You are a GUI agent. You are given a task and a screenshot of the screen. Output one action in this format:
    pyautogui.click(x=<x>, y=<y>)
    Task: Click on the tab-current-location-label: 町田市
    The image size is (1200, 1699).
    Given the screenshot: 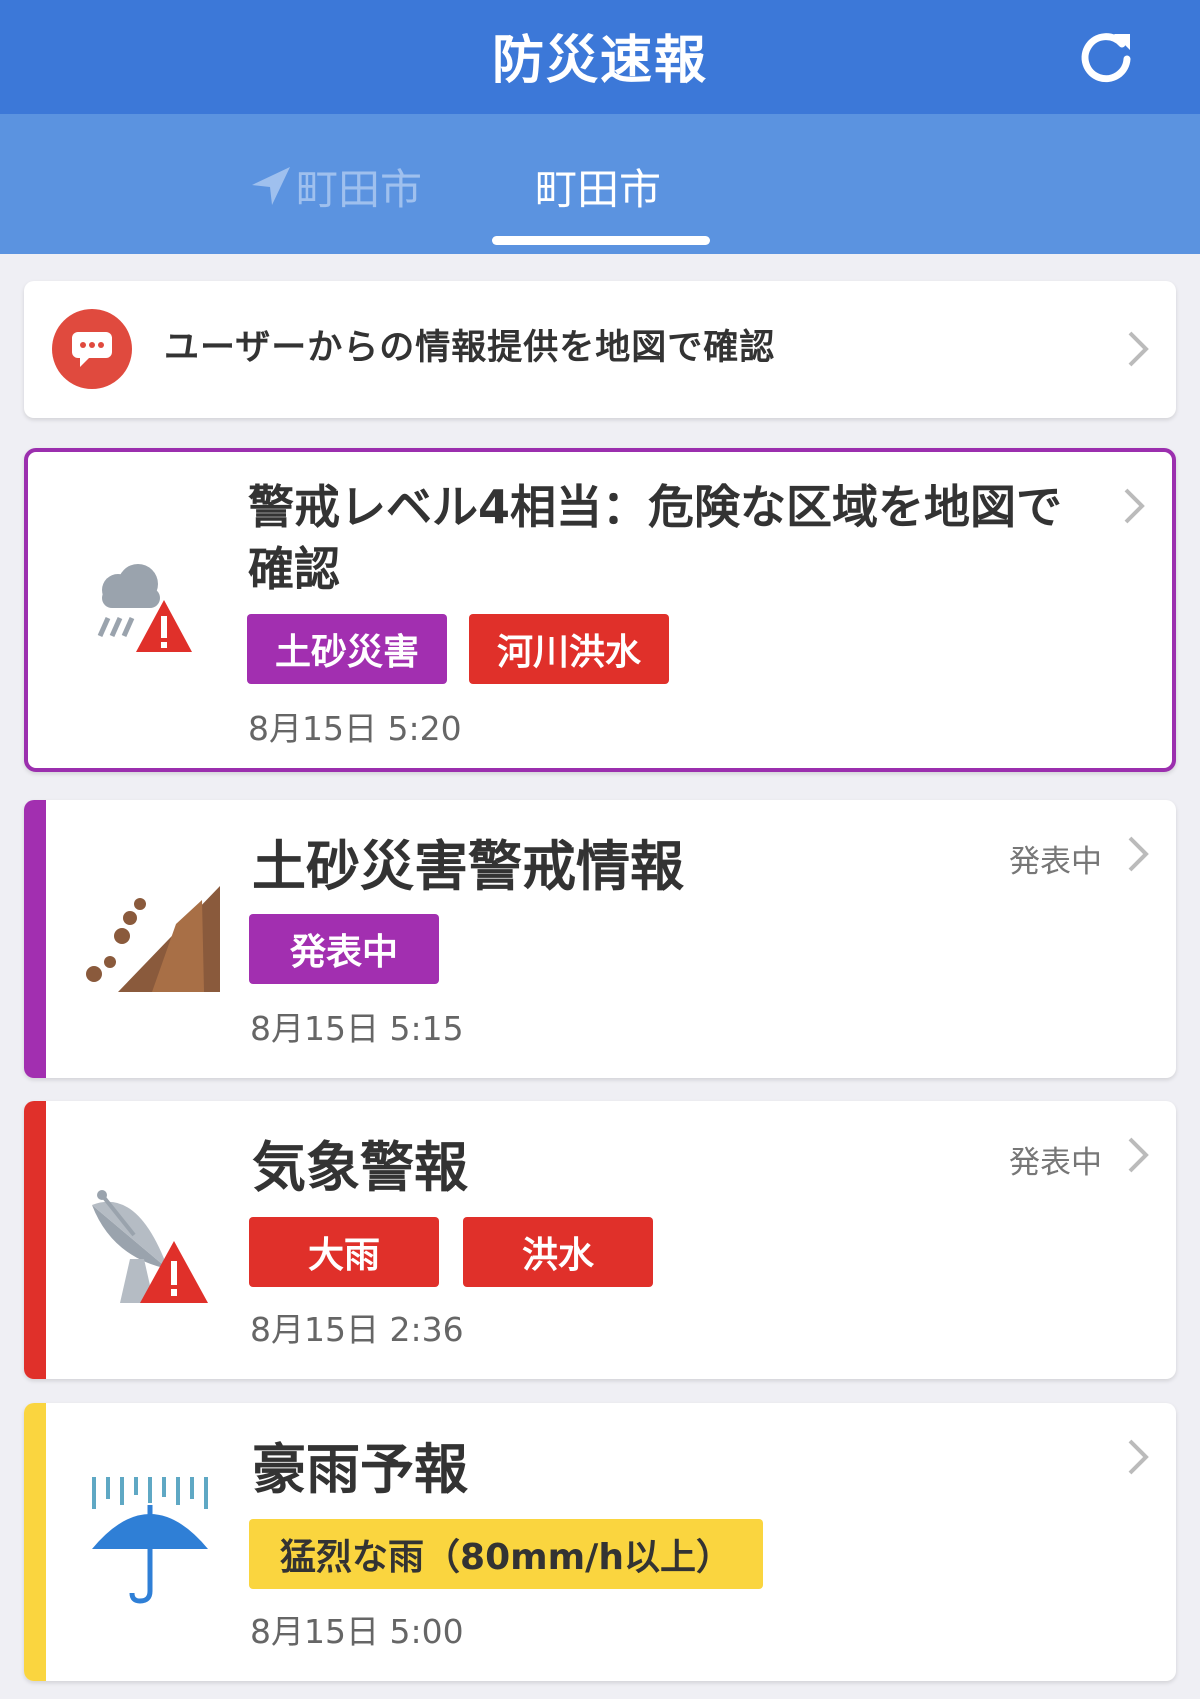 What is the action you would take?
    pyautogui.click(x=359, y=189)
    